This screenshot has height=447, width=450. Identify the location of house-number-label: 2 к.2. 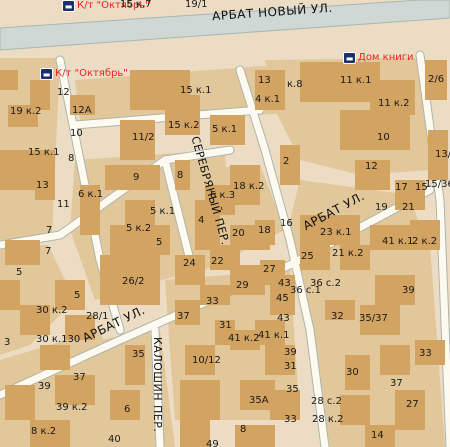
(425, 241).